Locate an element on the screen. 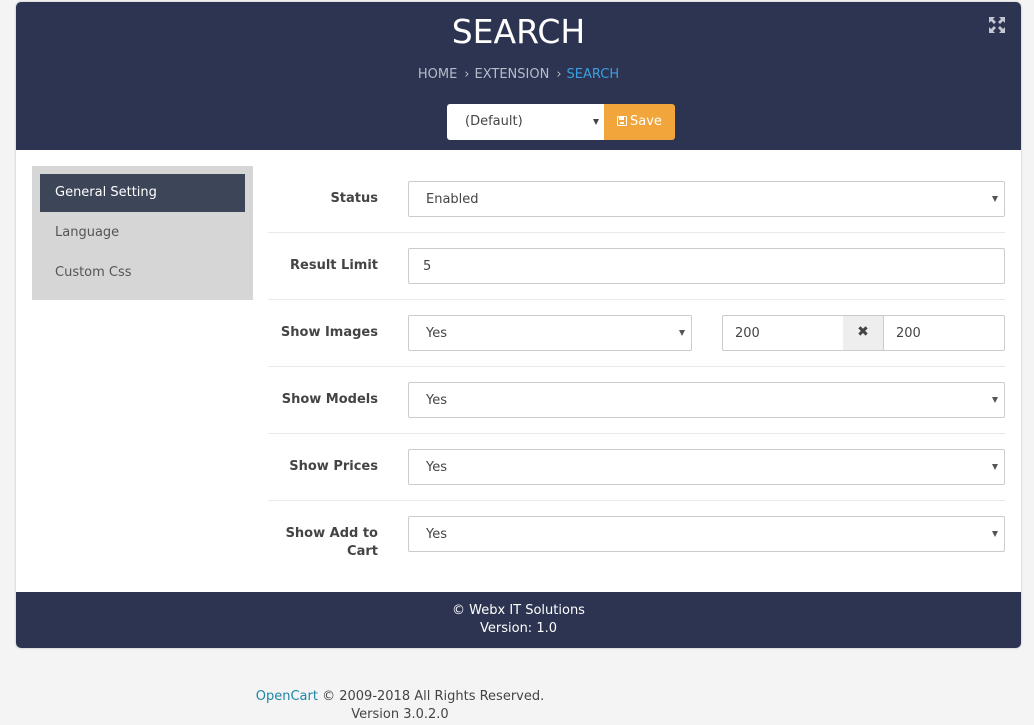  result-limit-input: 5 is located at coordinates (706, 266).